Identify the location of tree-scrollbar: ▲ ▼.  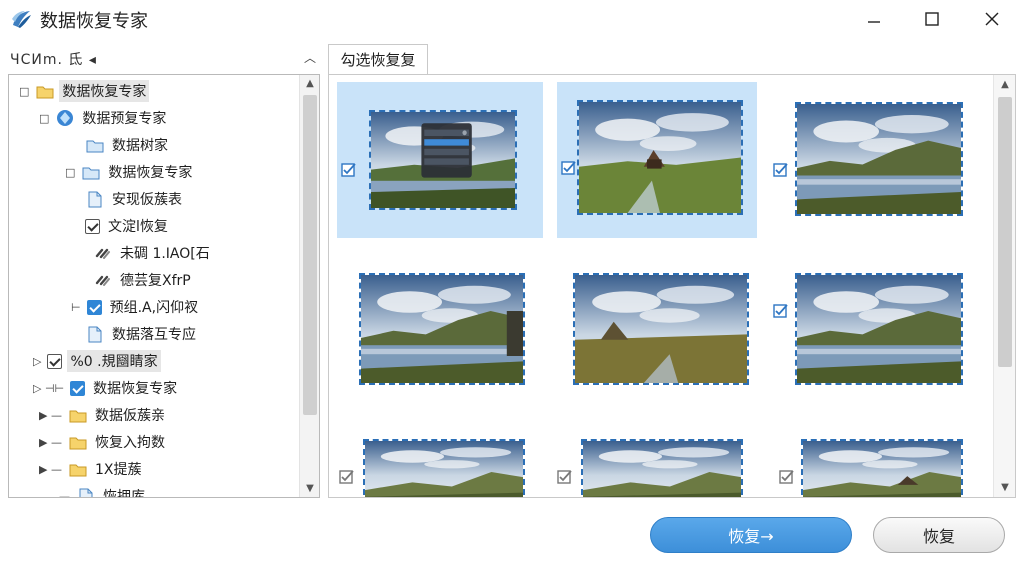
(309, 286).